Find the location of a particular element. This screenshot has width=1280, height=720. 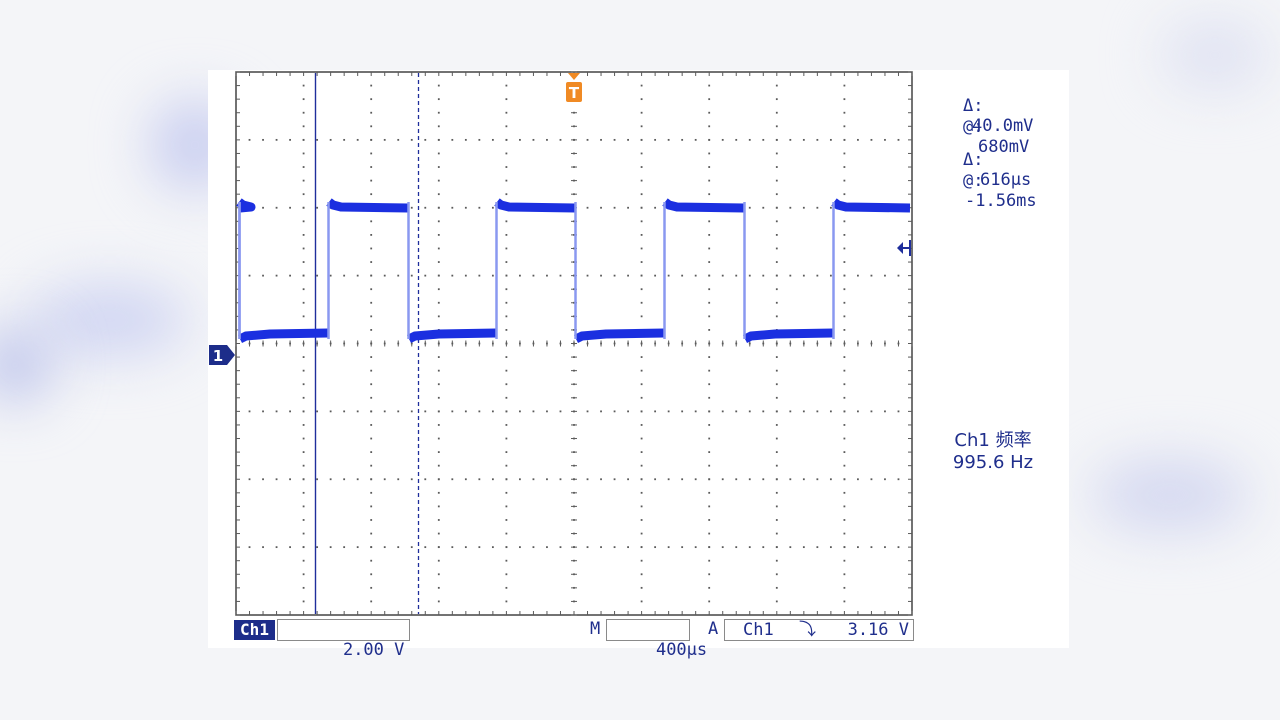

timebase-box: 400µs is located at coordinates (656, 639).